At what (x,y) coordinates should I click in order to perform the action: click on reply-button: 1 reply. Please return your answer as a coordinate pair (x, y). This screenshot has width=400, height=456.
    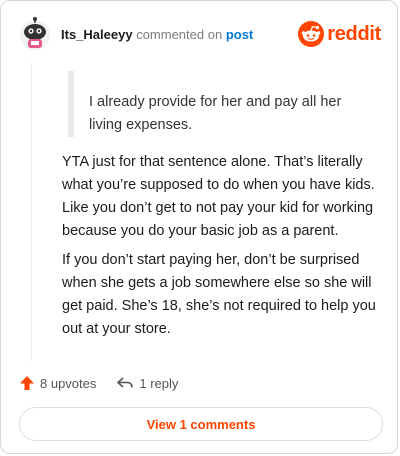
    Looking at the image, I should click on (147, 383).